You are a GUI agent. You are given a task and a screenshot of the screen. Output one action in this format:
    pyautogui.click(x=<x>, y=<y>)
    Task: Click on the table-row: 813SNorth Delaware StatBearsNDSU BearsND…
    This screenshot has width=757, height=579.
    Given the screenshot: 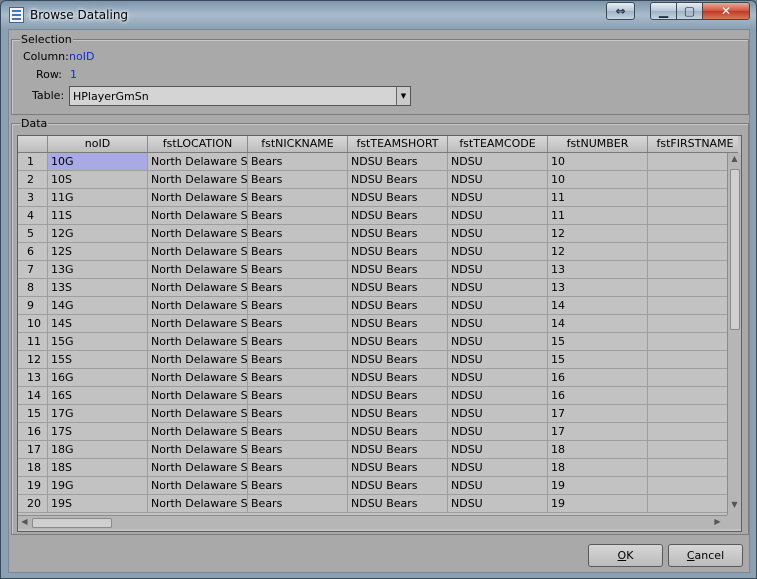 What is the action you would take?
    pyautogui.click(x=372, y=288)
    